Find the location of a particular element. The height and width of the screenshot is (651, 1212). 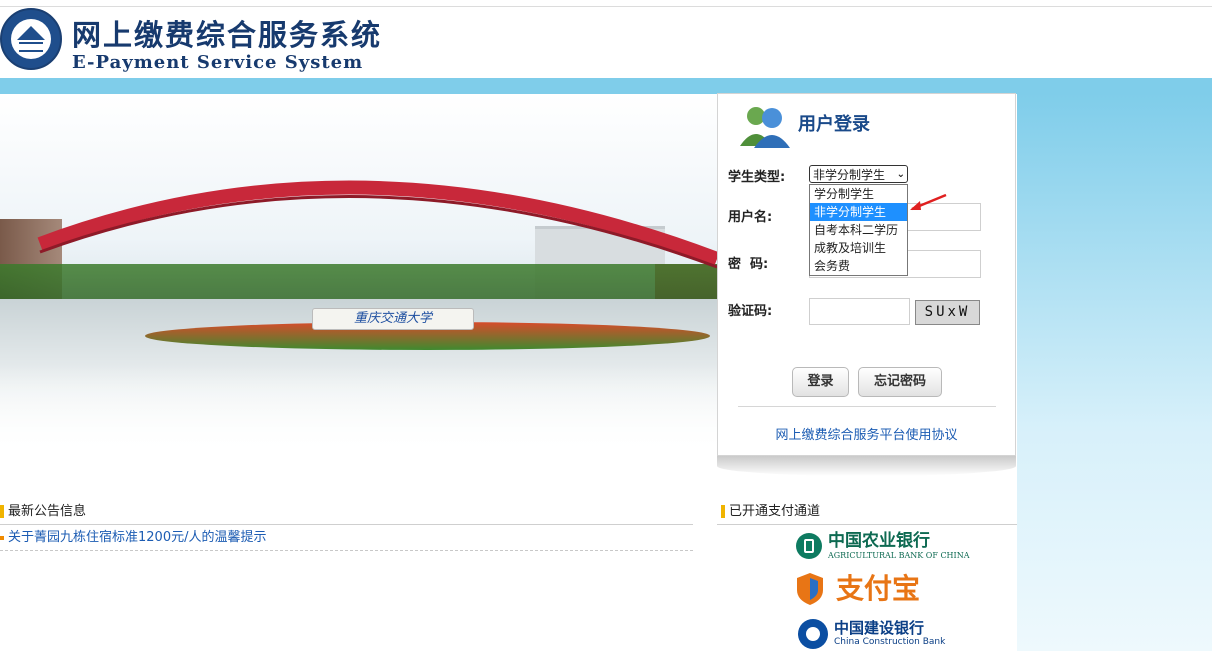

abc-bank-logo: 中国农业银行 AGRICULTURAL BANK OF CHINA is located at coordinates (882, 547).